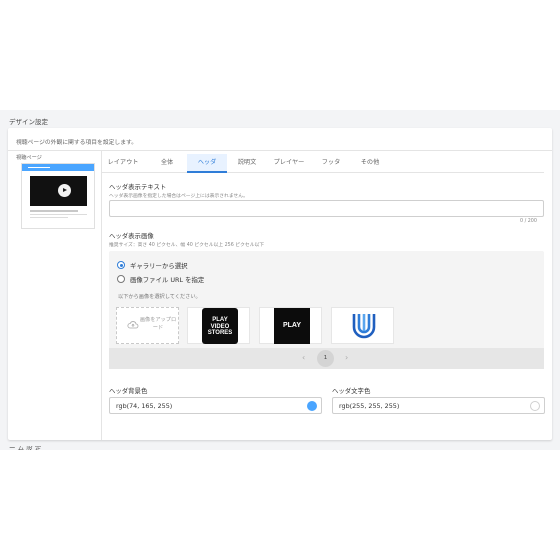 This screenshot has width=560, height=560. Describe the element at coordinates (528, 221) in the screenshot. I see `char-counter: 0 / 200` at that location.